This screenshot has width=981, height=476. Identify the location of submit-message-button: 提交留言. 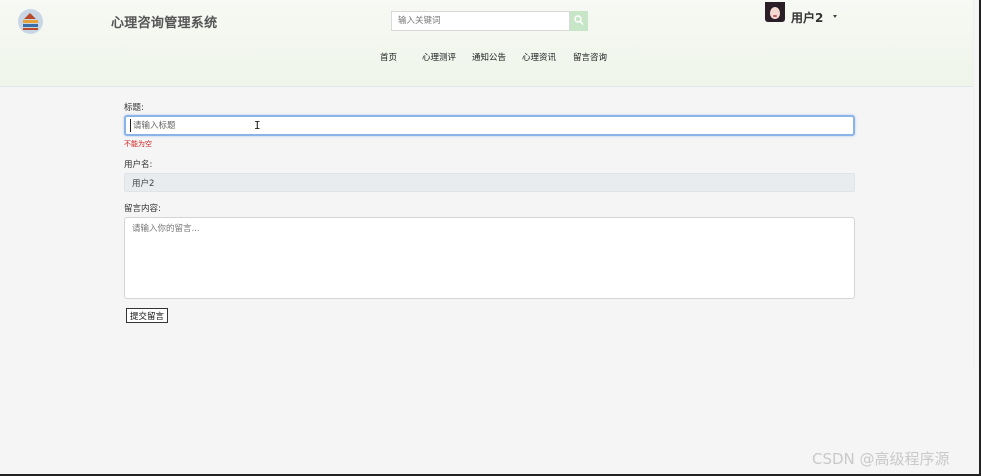
(147, 315).